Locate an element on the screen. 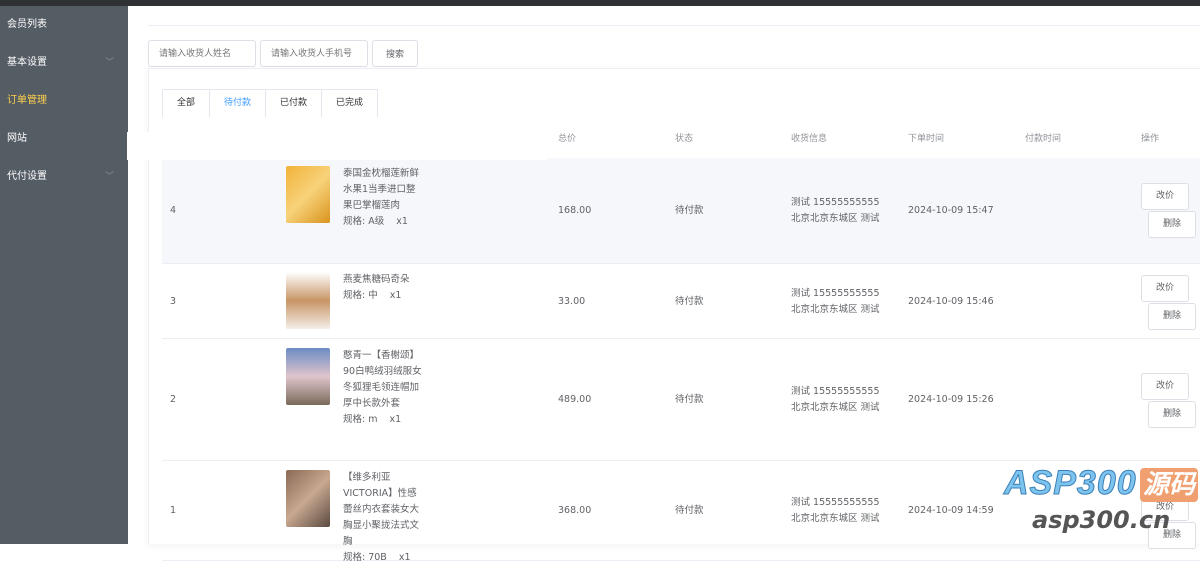 The height and width of the screenshot is (566, 1200). product-info: 憨青一【香榭颂】90白鸭绒羽绒服女冬狐狸毛领连帽加厚中长款外套规格: m x1 is located at coordinates (384, 388).